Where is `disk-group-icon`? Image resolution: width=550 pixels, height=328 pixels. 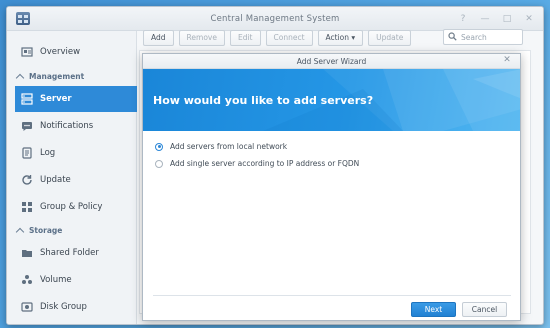
disk-group-icon is located at coordinates (27, 307).